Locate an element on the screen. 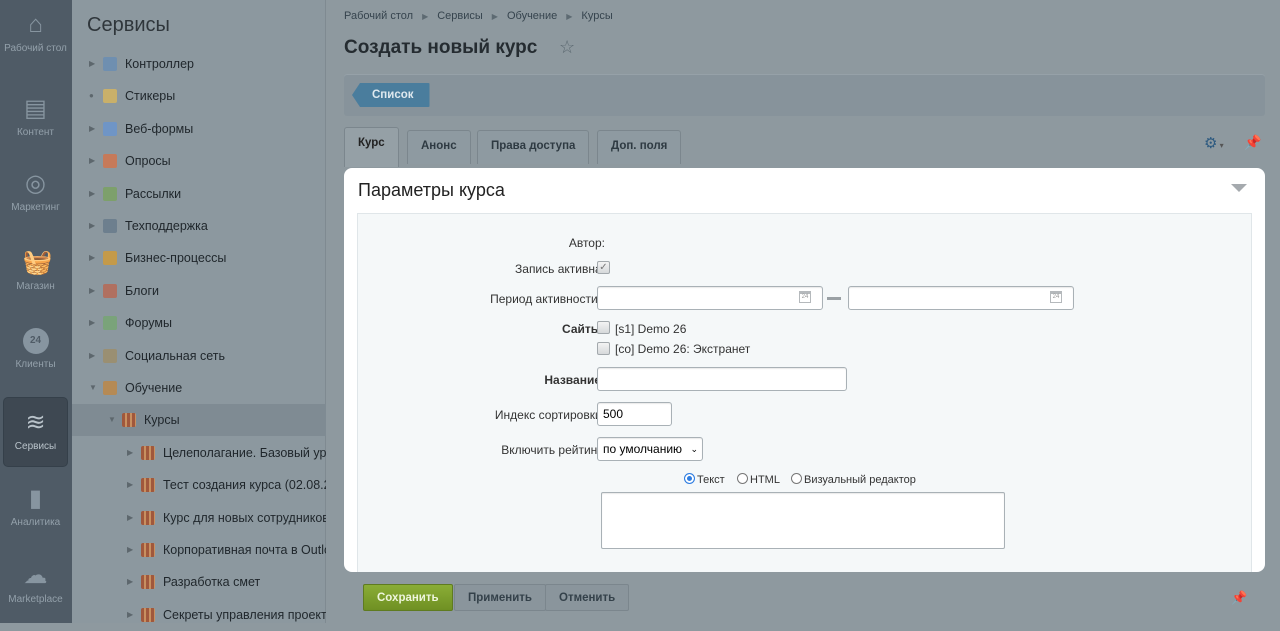 The image size is (1280, 631). gear-icon: ⚙ ▾ is located at coordinates (1214, 143).